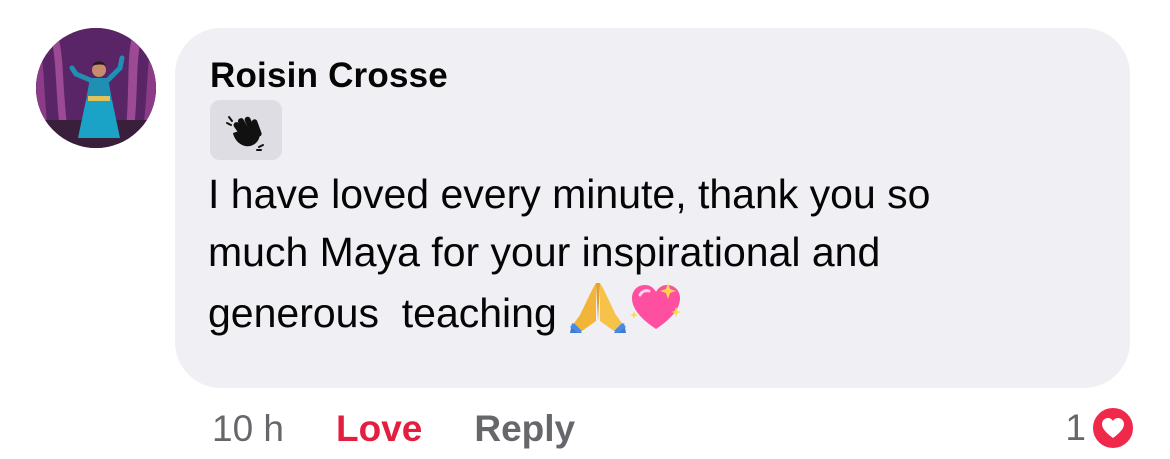  Describe the element at coordinates (382, 313) in the screenshot. I see `comment-text-line-part: generous teaching` at that location.